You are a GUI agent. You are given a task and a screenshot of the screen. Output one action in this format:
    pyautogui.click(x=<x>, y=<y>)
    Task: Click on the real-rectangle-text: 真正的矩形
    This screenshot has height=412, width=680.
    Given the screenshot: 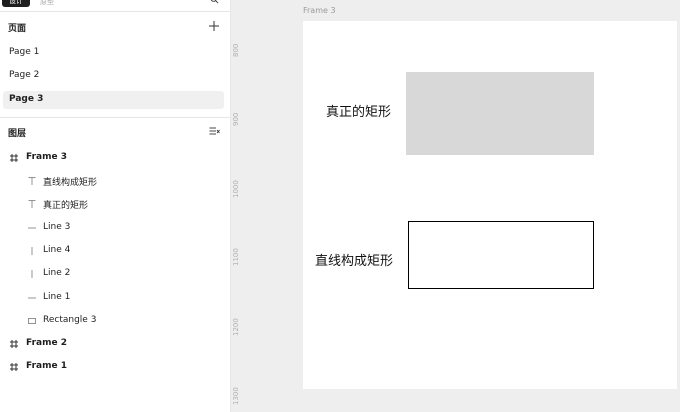 What is the action you would take?
    pyautogui.click(x=358, y=110)
    